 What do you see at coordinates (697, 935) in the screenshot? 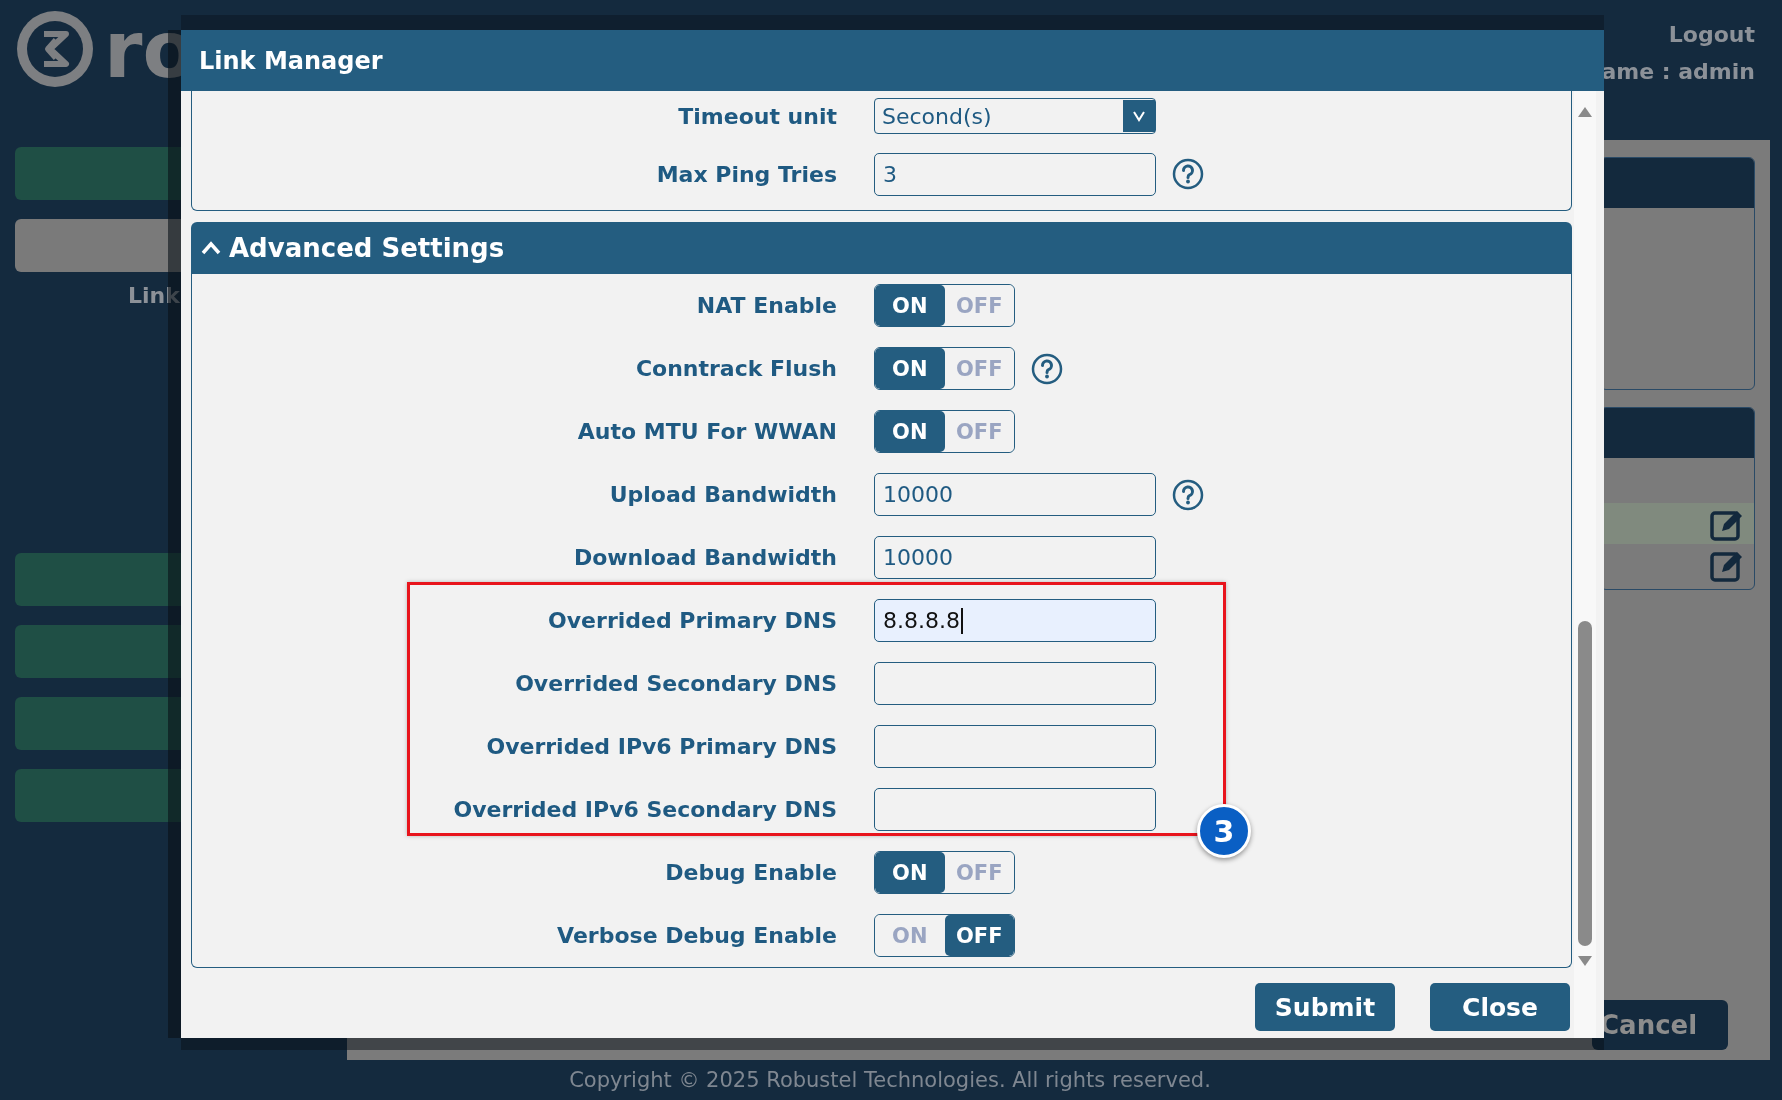
I see `field-label: Verbose Debug Enable` at bounding box center [697, 935].